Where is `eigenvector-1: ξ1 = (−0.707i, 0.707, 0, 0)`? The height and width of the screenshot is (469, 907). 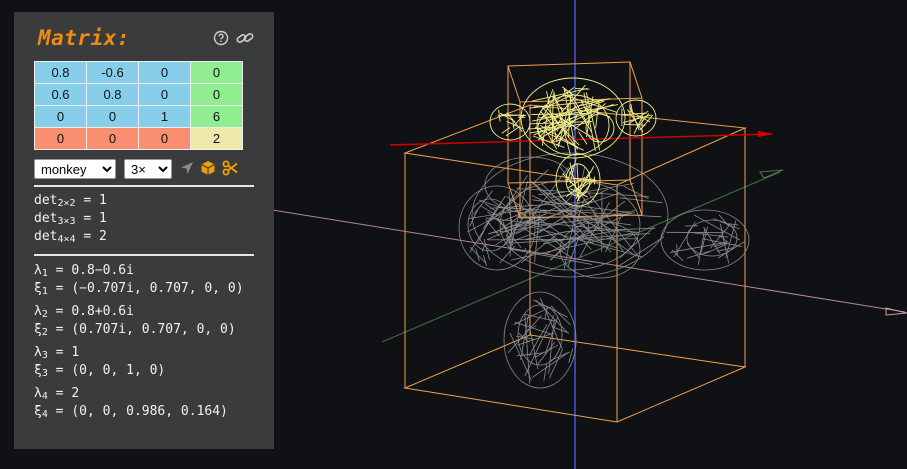
eigenvector-1: ξ1 = (−0.707i, 0.707, 0, 0) is located at coordinates (139, 289).